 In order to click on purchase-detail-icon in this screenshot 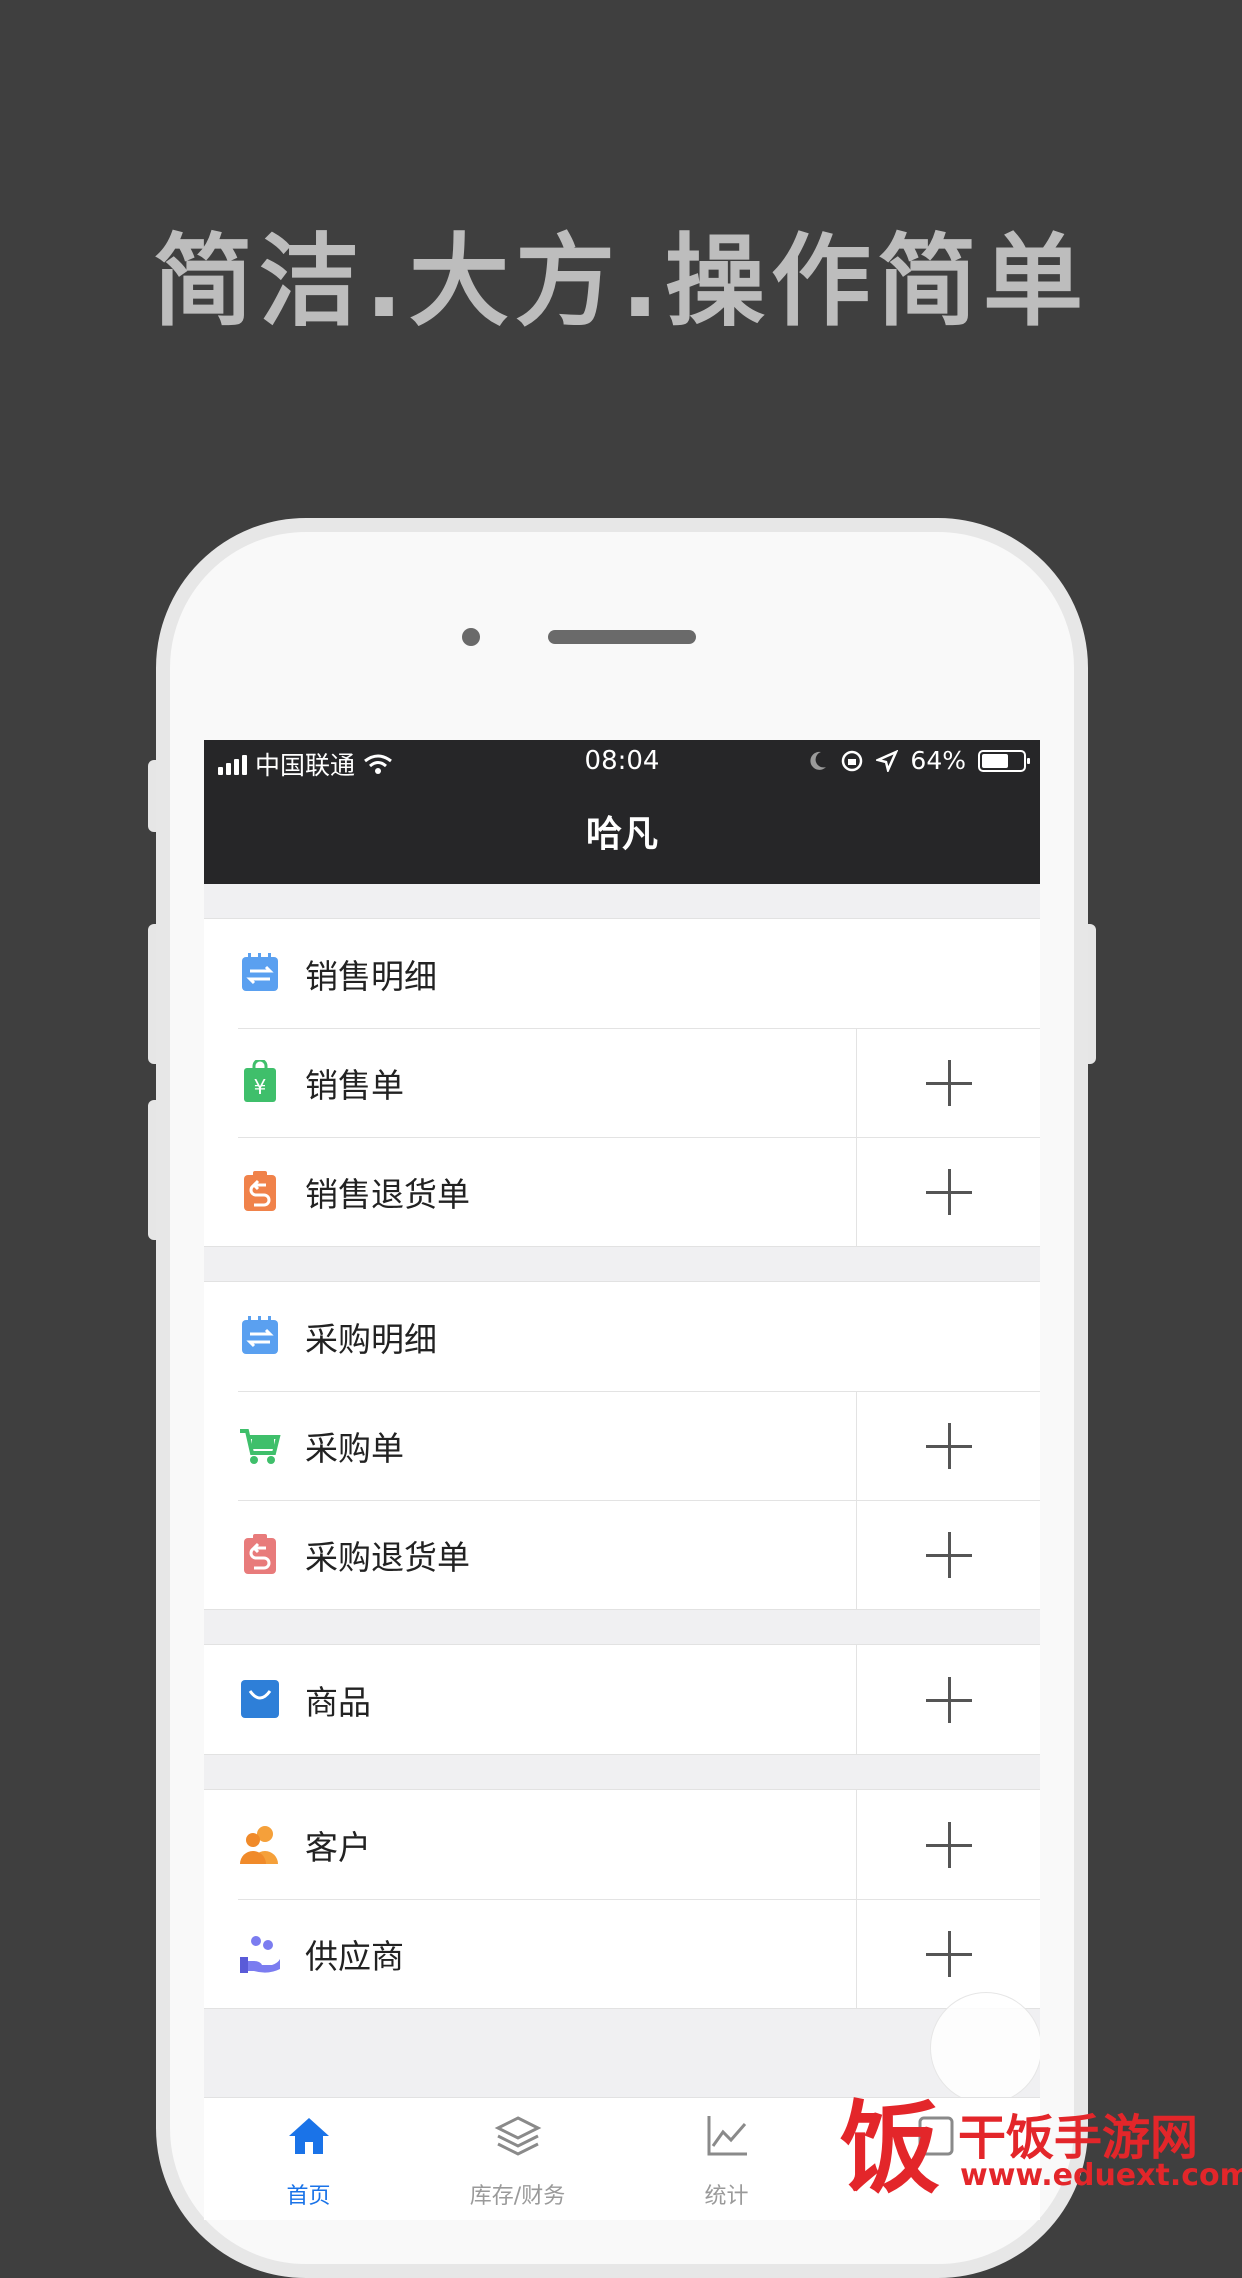, I will do `click(260, 1335)`.